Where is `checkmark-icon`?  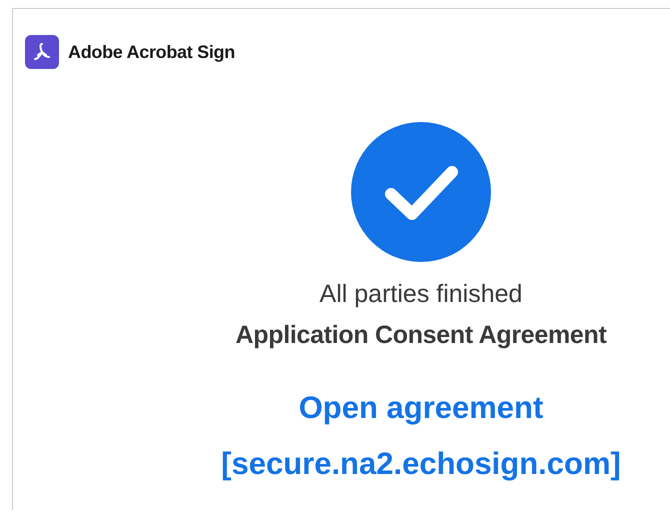 checkmark-icon is located at coordinates (421, 192).